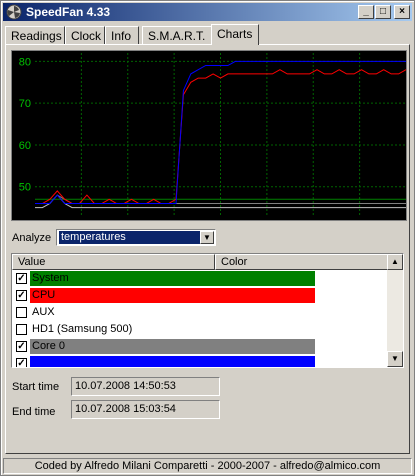 This screenshot has height=476, width=415. What do you see at coordinates (25, 188) in the screenshot?
I see `y-tick-label: 50` at bounding box center [25, 188].